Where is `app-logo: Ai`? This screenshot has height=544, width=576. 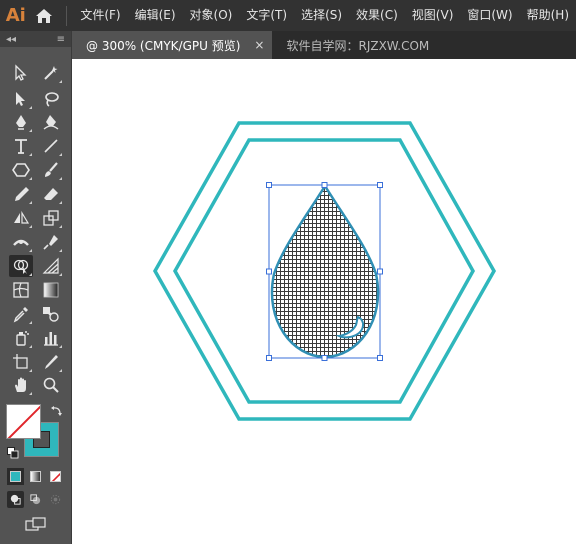 app-logo: Ai is located at coordinates (15, 15).